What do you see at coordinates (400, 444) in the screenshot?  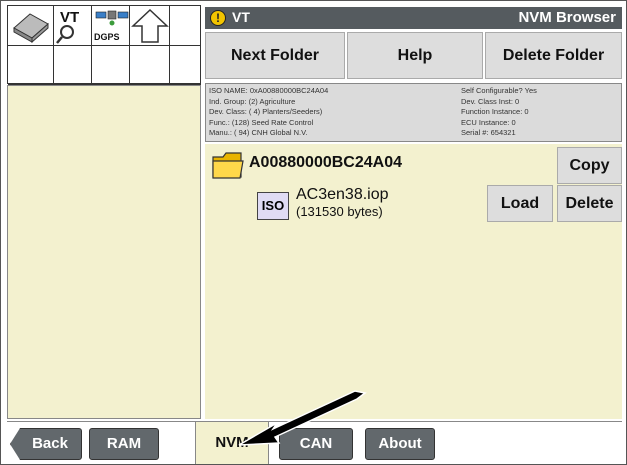 I see `tab-about: About` at bounding box center [400, 444].